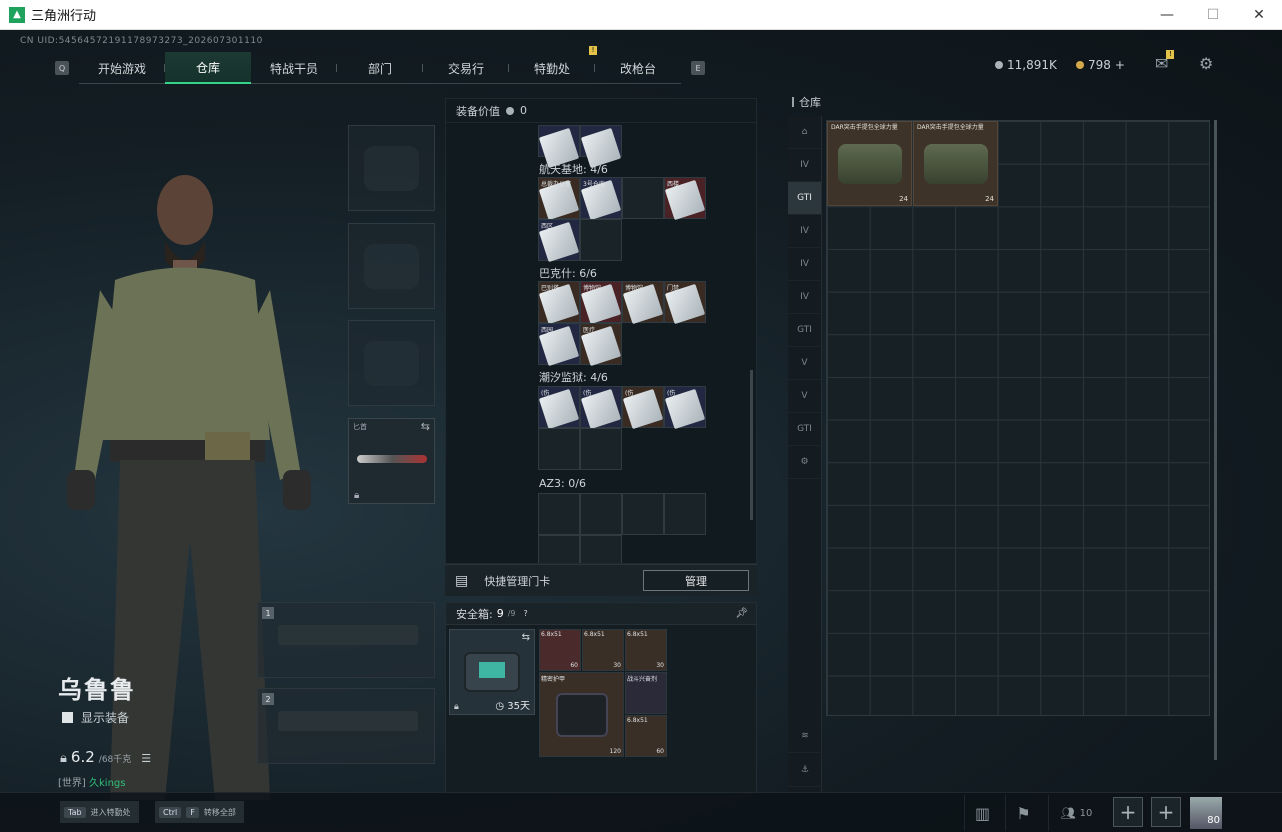 This screenshot has height=832, width=1282. Describe the element at coordinates (294, 68) in the screenshot. I see `tab-operators: 特战干员` at that location.